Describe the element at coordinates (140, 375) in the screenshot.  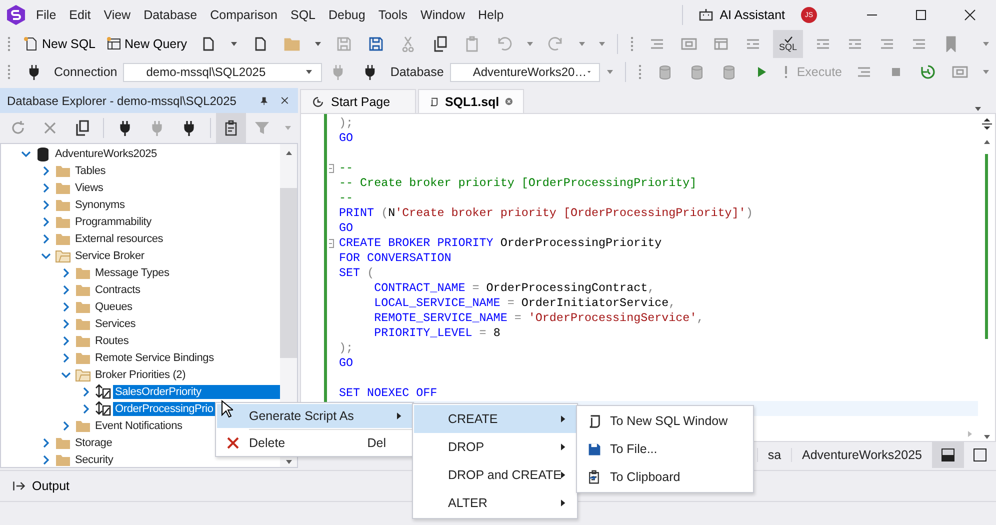
I see `tree-item: Broker Priorities (2)` at that location.